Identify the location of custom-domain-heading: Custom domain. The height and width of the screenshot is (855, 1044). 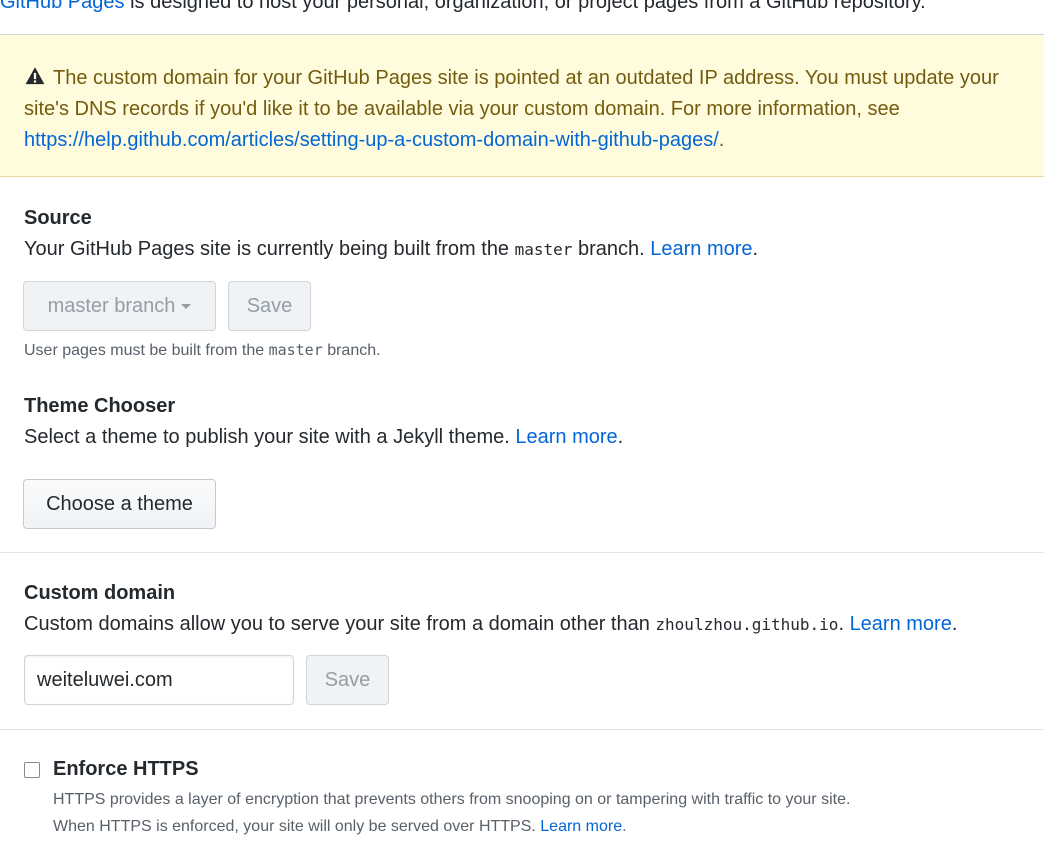
(100, 593).